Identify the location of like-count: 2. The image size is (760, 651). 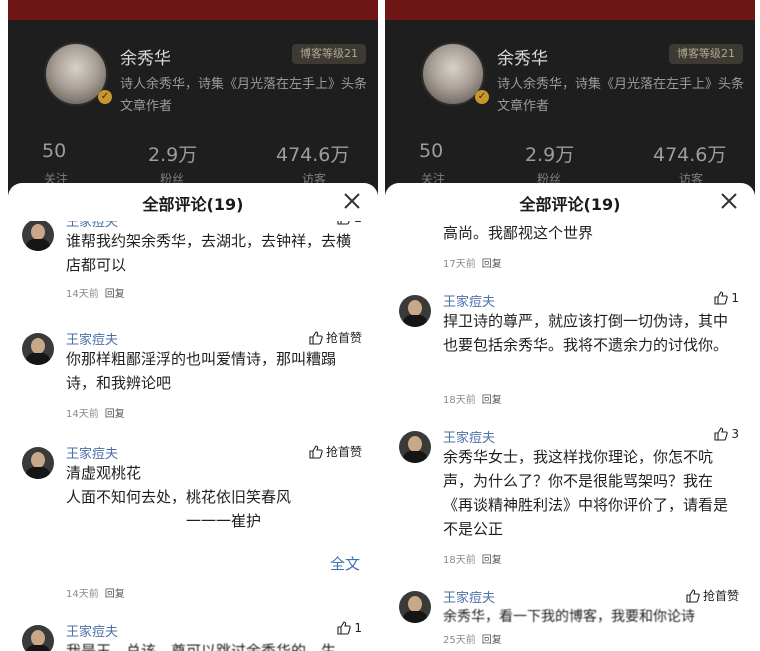
(358, 223).